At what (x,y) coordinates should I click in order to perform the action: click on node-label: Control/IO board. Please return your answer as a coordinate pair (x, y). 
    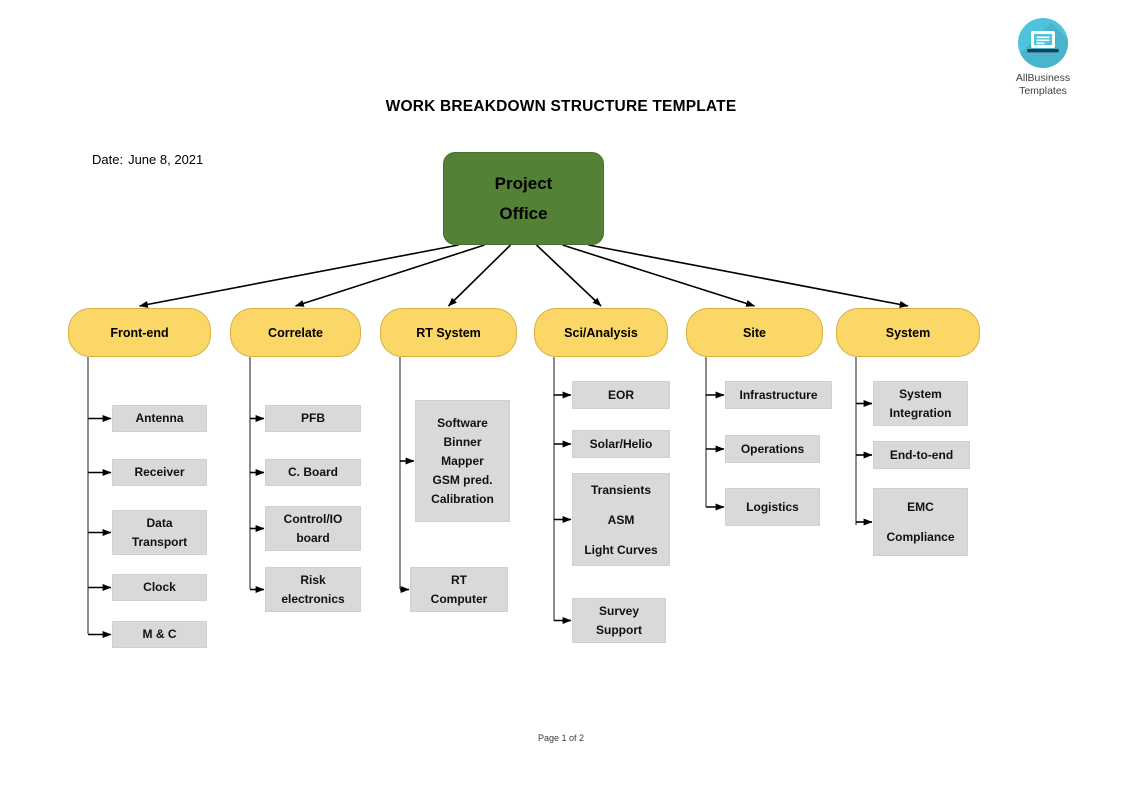
    Looking at the image, I should click on (313, 529).